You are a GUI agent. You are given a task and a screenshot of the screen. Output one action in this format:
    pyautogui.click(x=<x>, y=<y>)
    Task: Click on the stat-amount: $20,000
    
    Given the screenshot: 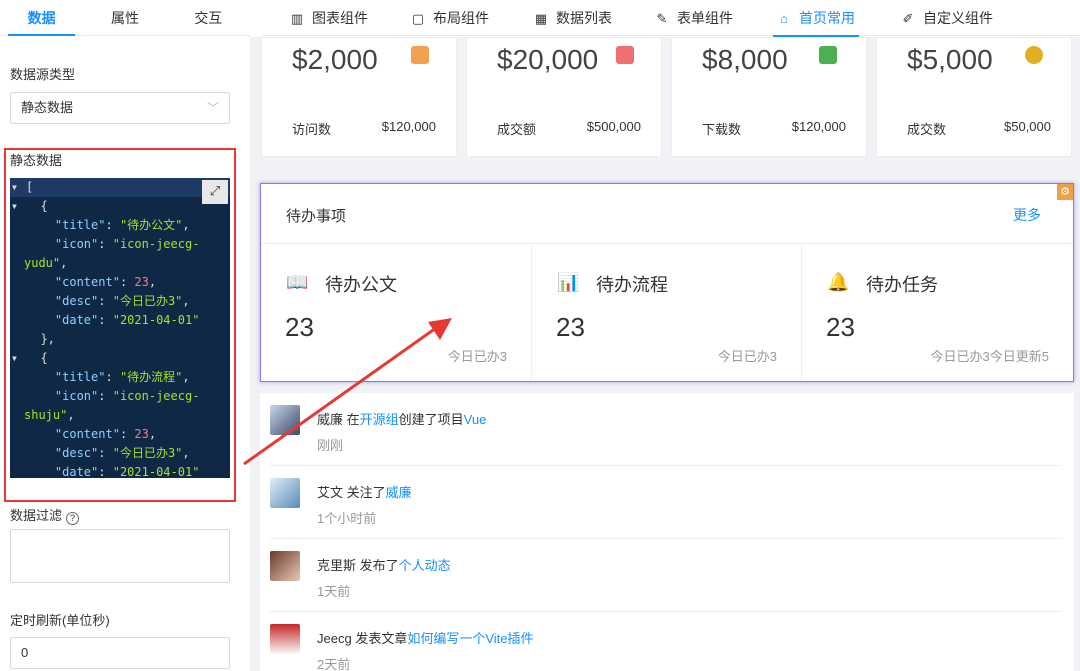 What is the action you would take?
    pyautogui.click(x=548, y=59)
    